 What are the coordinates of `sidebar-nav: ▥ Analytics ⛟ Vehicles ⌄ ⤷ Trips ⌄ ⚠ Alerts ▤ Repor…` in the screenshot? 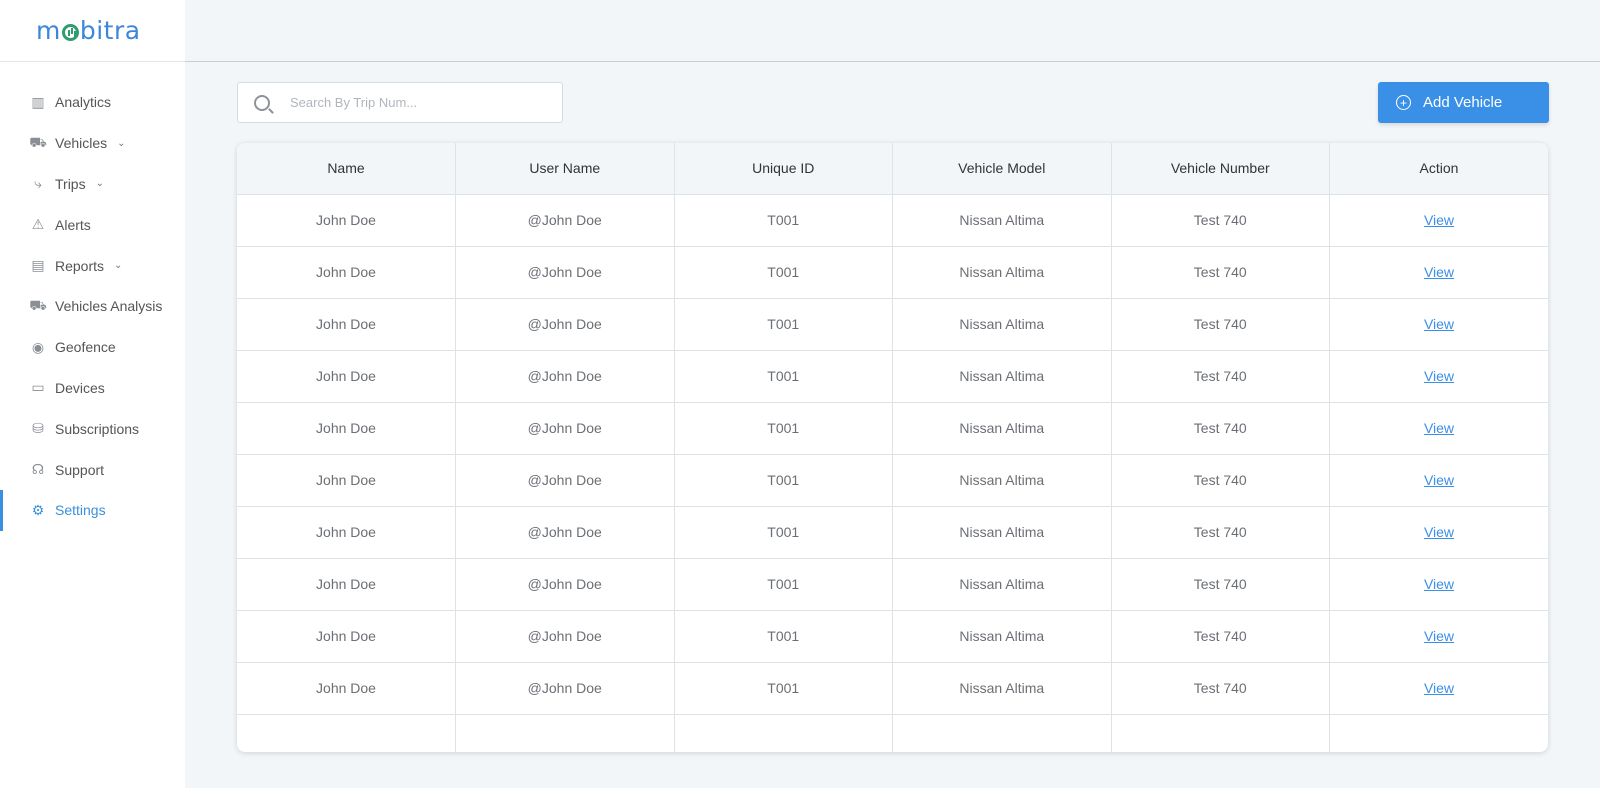 It's located at (92, 306).